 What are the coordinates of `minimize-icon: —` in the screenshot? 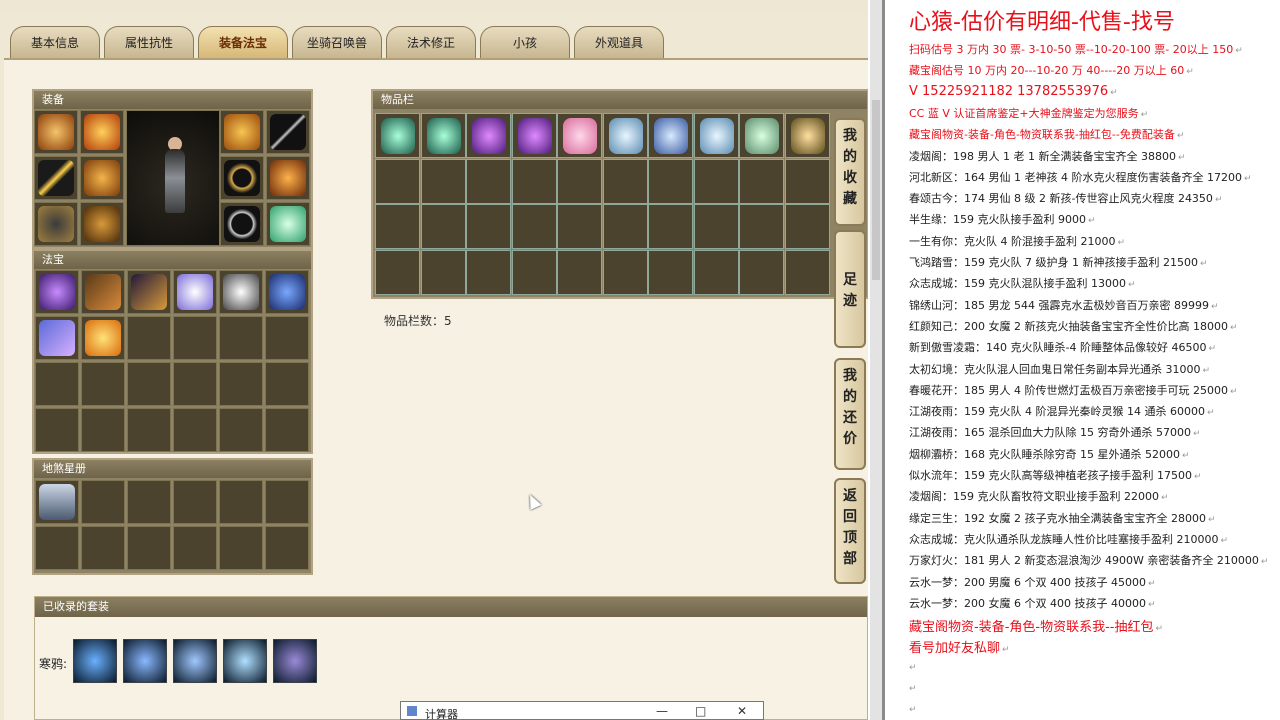 It's located at (662, 711).